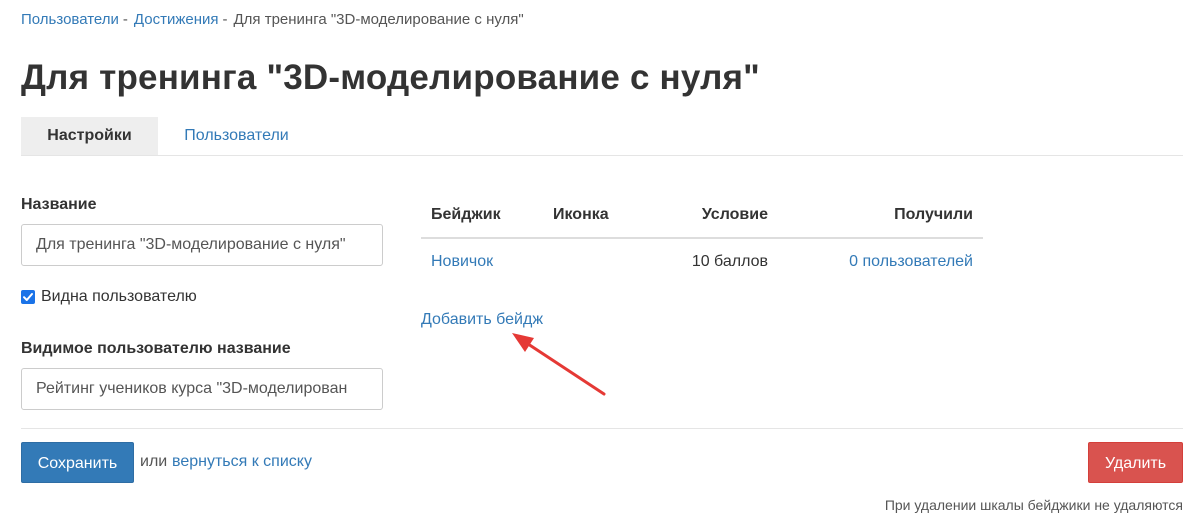 The width and height of the screenshot is (1199, 528). Describe the element at coordinates (729, 261) in the screenshot. I see `badge-condition: 10 баллов` at that location.